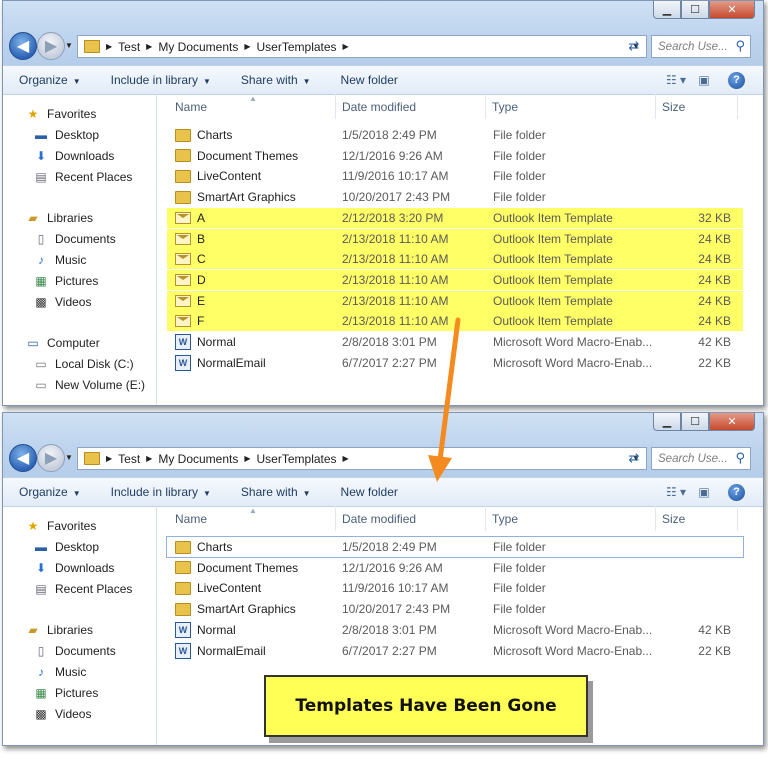  What do you see at coordinates (519, 197) in the screenshot?
I see `file-type: File folder` at bounding box center [519, 197].